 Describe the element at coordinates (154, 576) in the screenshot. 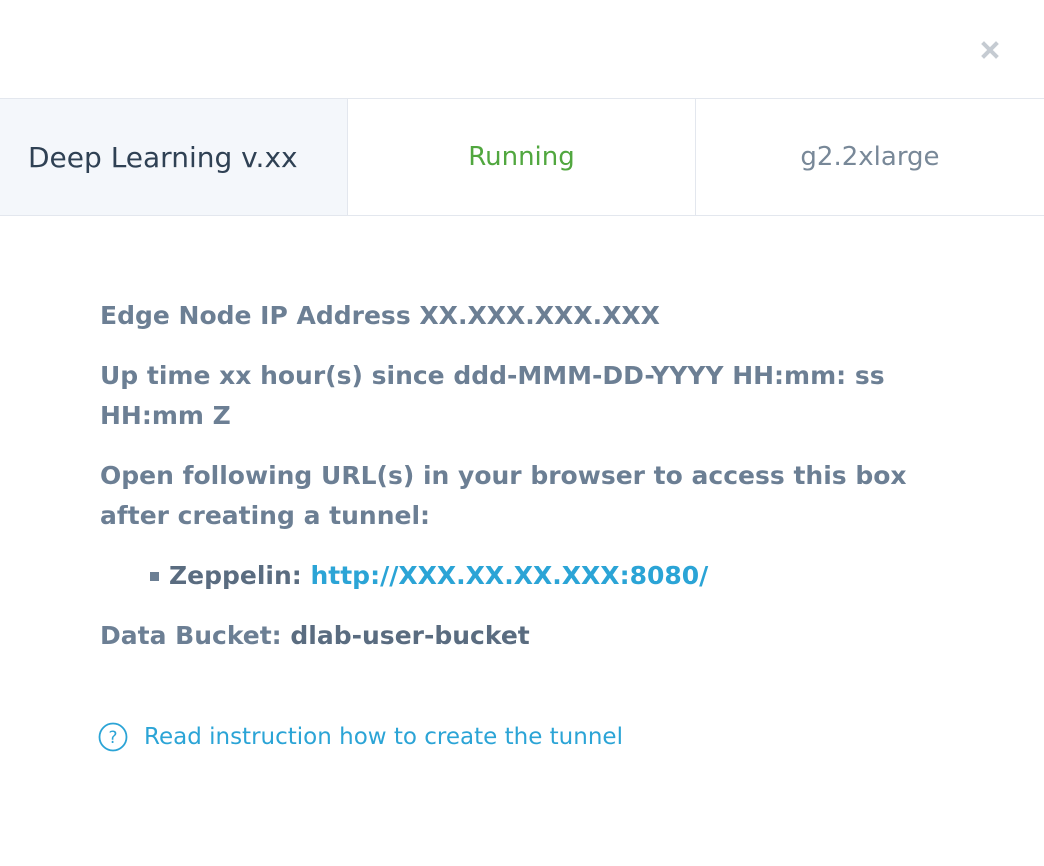

I see `bullet-icon` at that location.